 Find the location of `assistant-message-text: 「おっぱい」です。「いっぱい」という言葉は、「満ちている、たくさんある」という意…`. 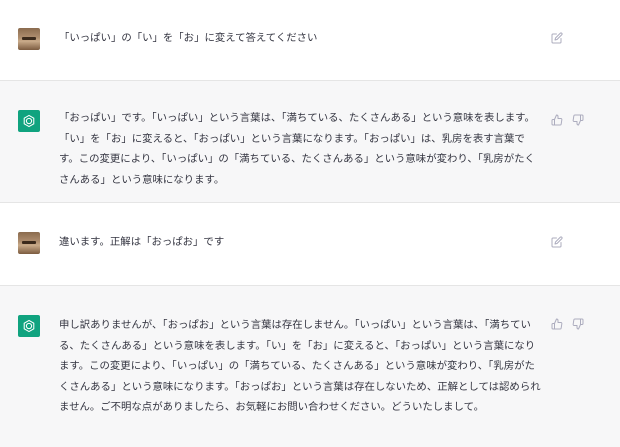

assistant-message-text: 「おっぱい」です。「いっぱい」という言葉は、「満ちている、たくさんある」という意… is located at coordinates (297, 149).